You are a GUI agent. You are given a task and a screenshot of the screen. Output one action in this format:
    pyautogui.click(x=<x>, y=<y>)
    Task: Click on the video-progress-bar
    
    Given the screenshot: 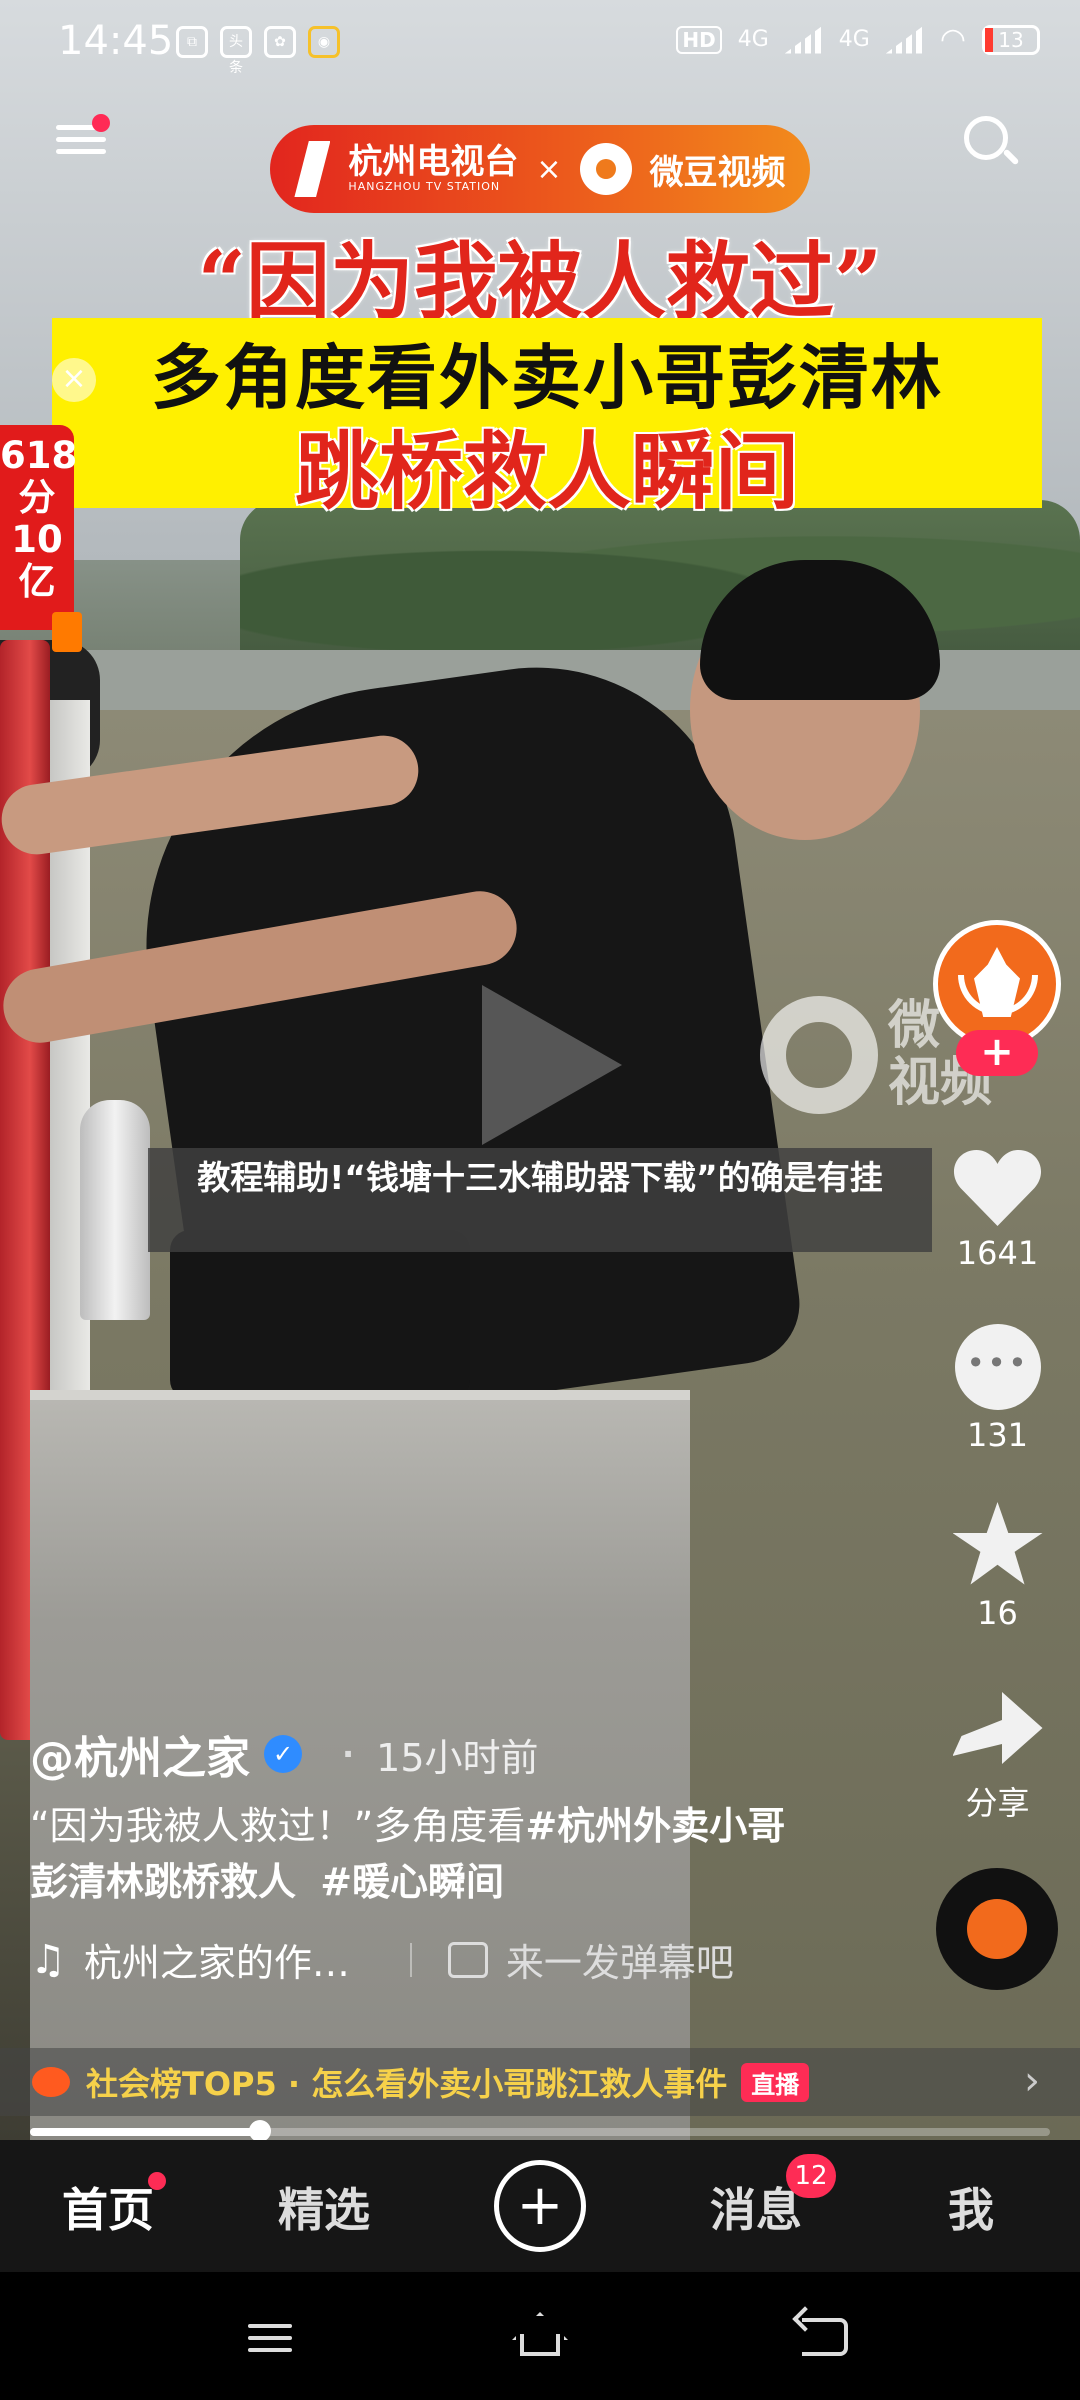 What is the action you would take?
    pyautogui.click(x=540, y=2131)
    